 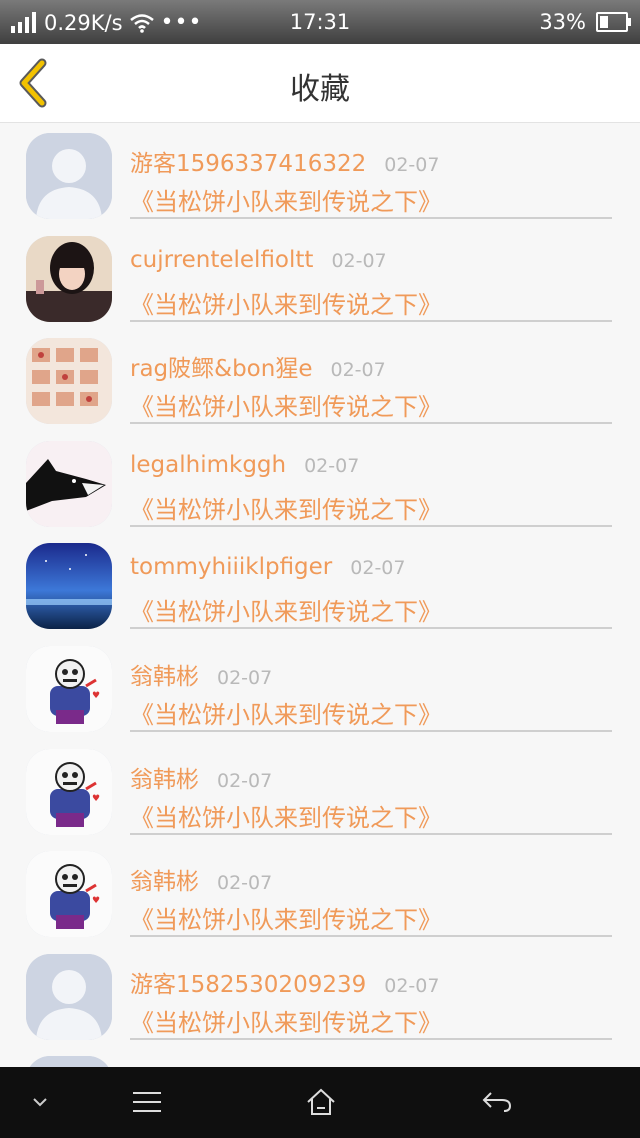 I want to click on collapse-button, so click(x=40, y=1102).